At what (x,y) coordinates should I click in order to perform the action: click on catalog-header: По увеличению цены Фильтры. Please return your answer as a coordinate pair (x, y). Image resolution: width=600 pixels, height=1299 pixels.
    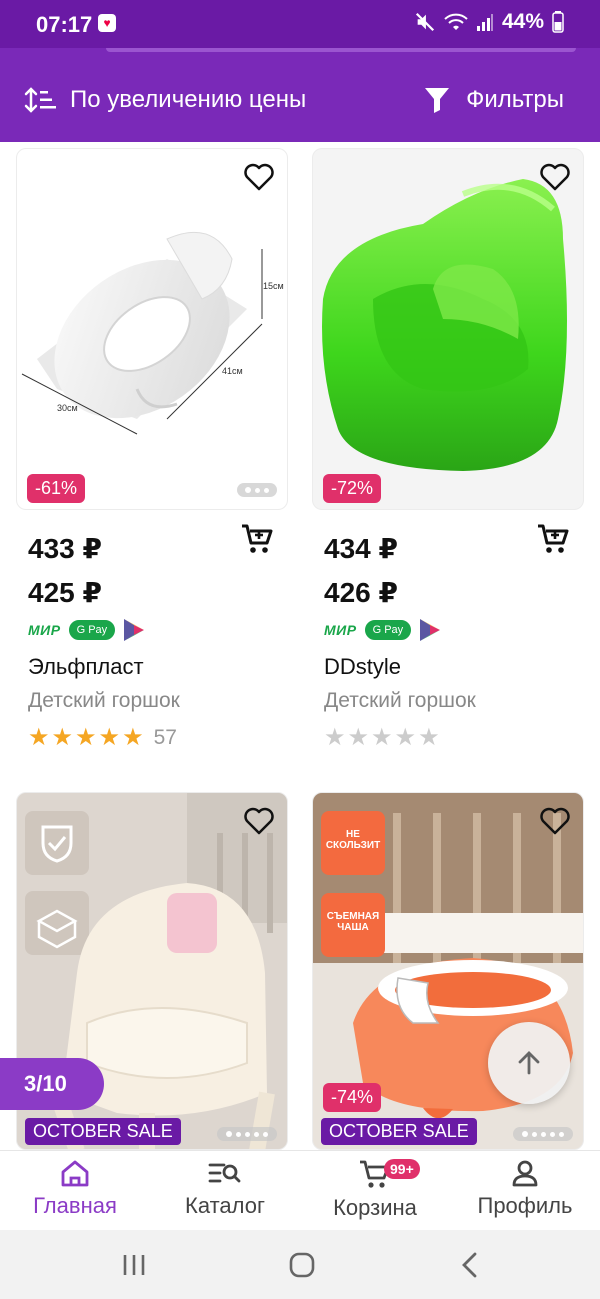
    Looking at the image, I should click on (300, 95).